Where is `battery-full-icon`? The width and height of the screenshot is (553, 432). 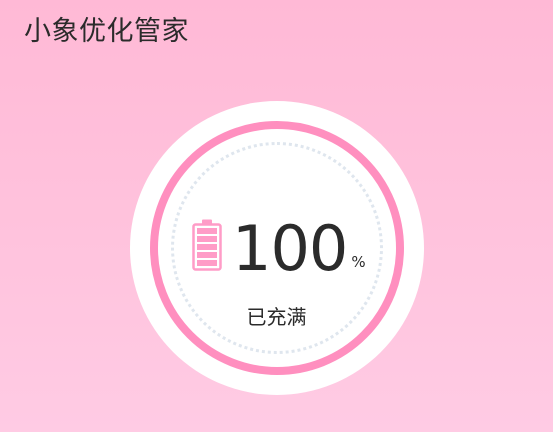 battery-full-icon is located at coordinates (207, 245).